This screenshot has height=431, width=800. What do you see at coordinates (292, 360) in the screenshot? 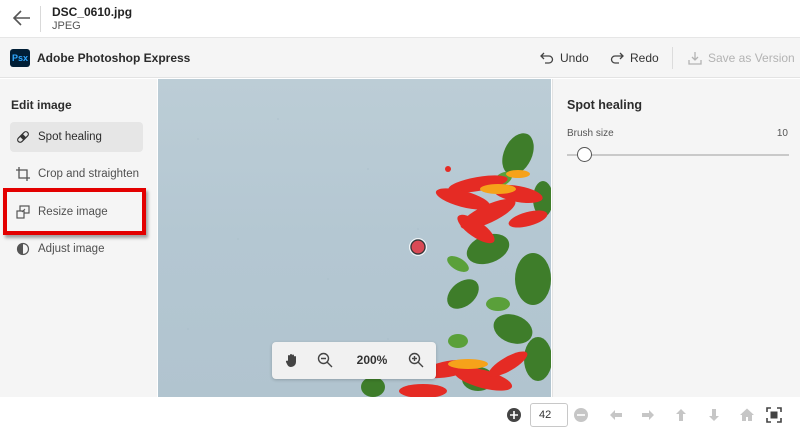
I see `hand-icon` at bounding box center [292, 360].